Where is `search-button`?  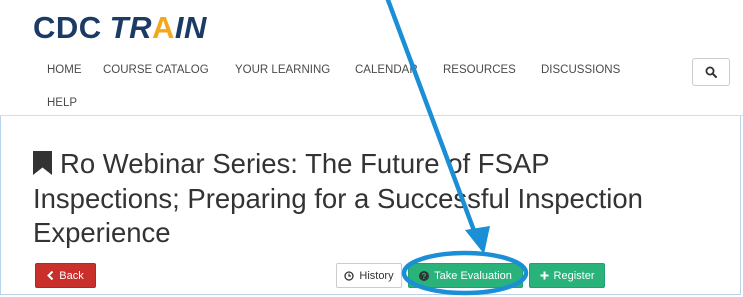
search-button is located at coordinates (711, 72).